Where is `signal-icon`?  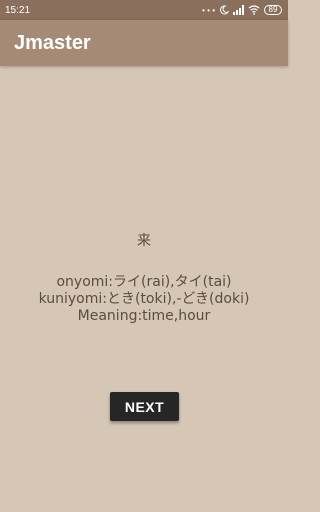 signal-icon is located at coordinates (238, 10).